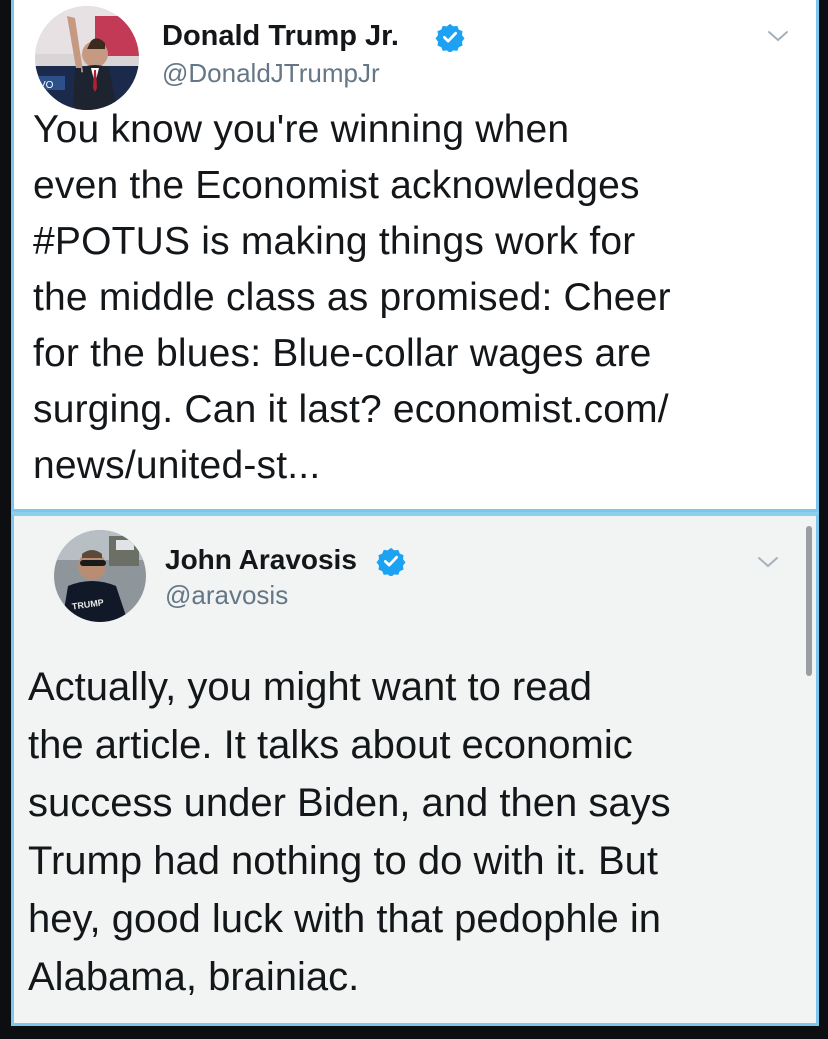 Image resolution: width=828 pixels, height=1039 pixels. What do you see at coordinates (87, 58) in the screenshot?
I see `avatar: VO` at bounding box center [87, 58].